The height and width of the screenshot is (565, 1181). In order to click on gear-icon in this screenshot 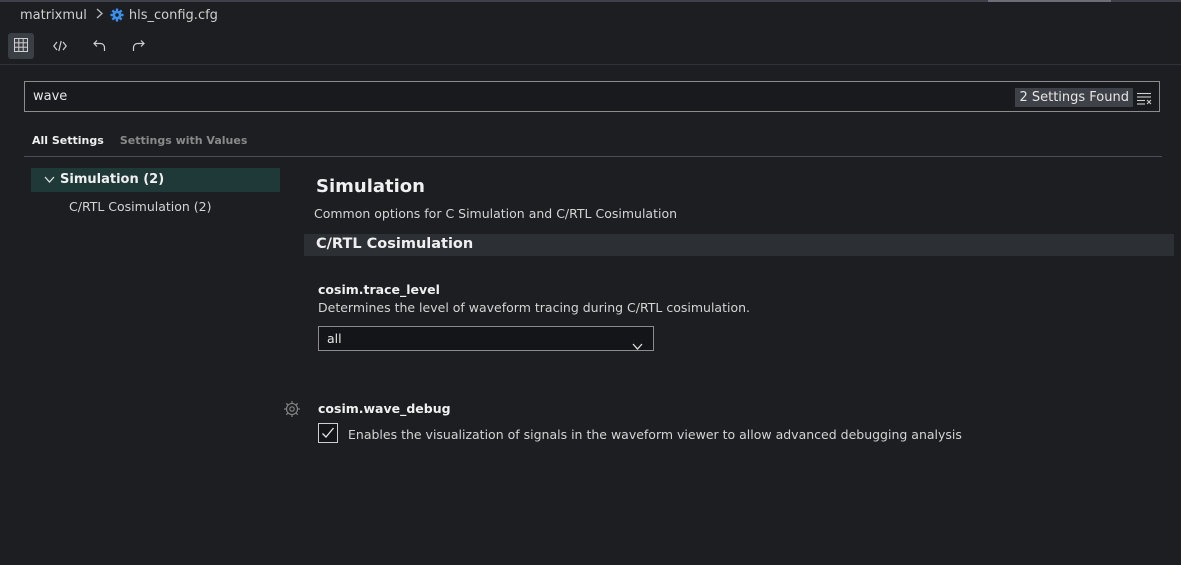, I will do `click(117, 15)`.